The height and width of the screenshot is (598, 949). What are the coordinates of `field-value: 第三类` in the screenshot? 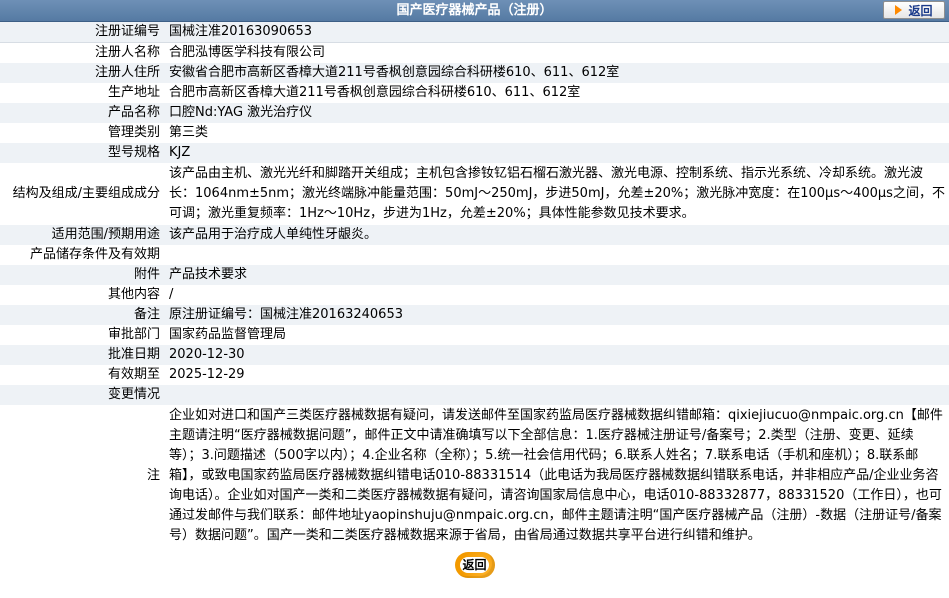 It's located at (557, 133).